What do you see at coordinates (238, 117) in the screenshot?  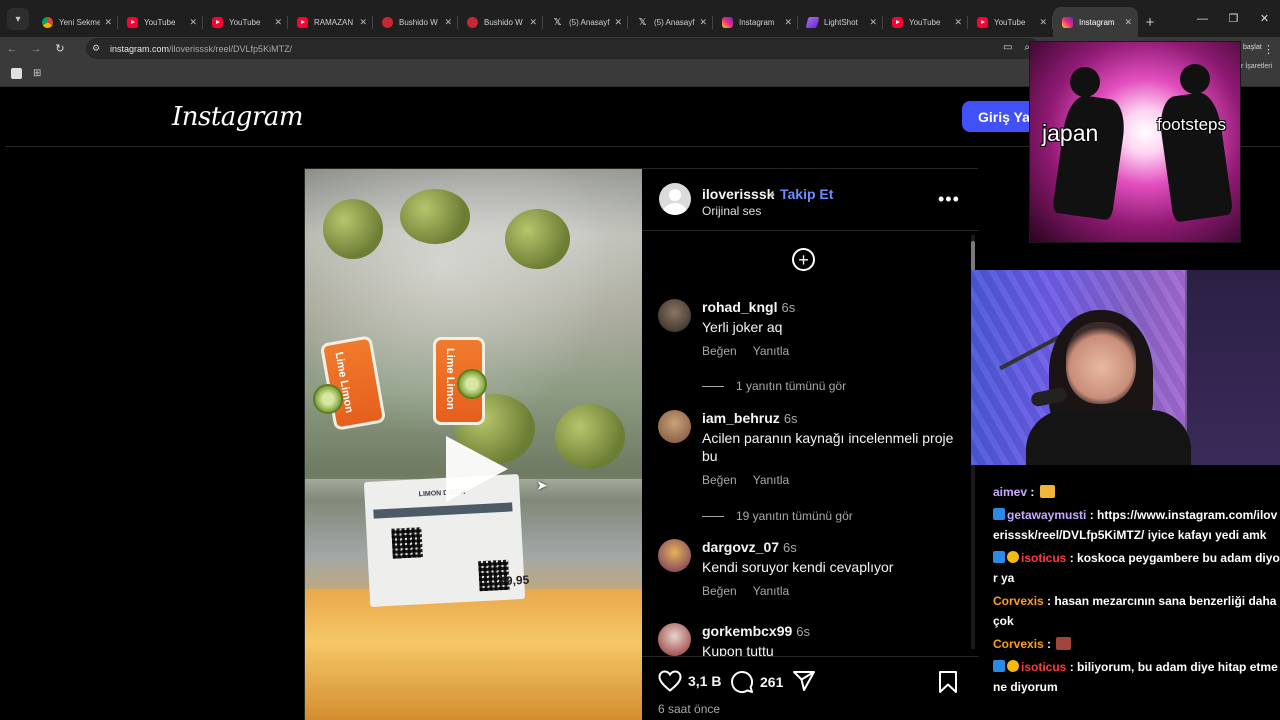 I see `instagram-logo: Instagram` at bounding box center [238, 117].